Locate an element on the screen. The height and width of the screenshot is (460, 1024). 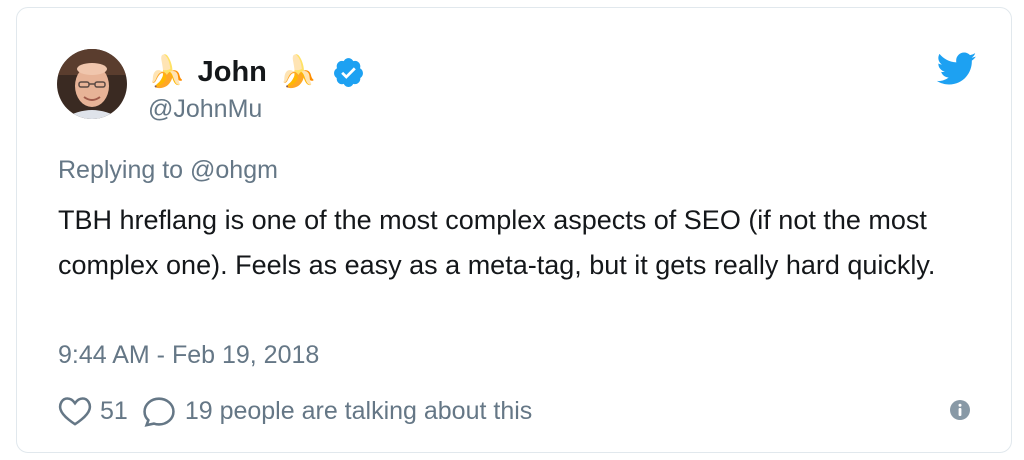
tweet-timestamp: 9:44 AM - Feb 19, 2018 is located at coordinates (188, 355).